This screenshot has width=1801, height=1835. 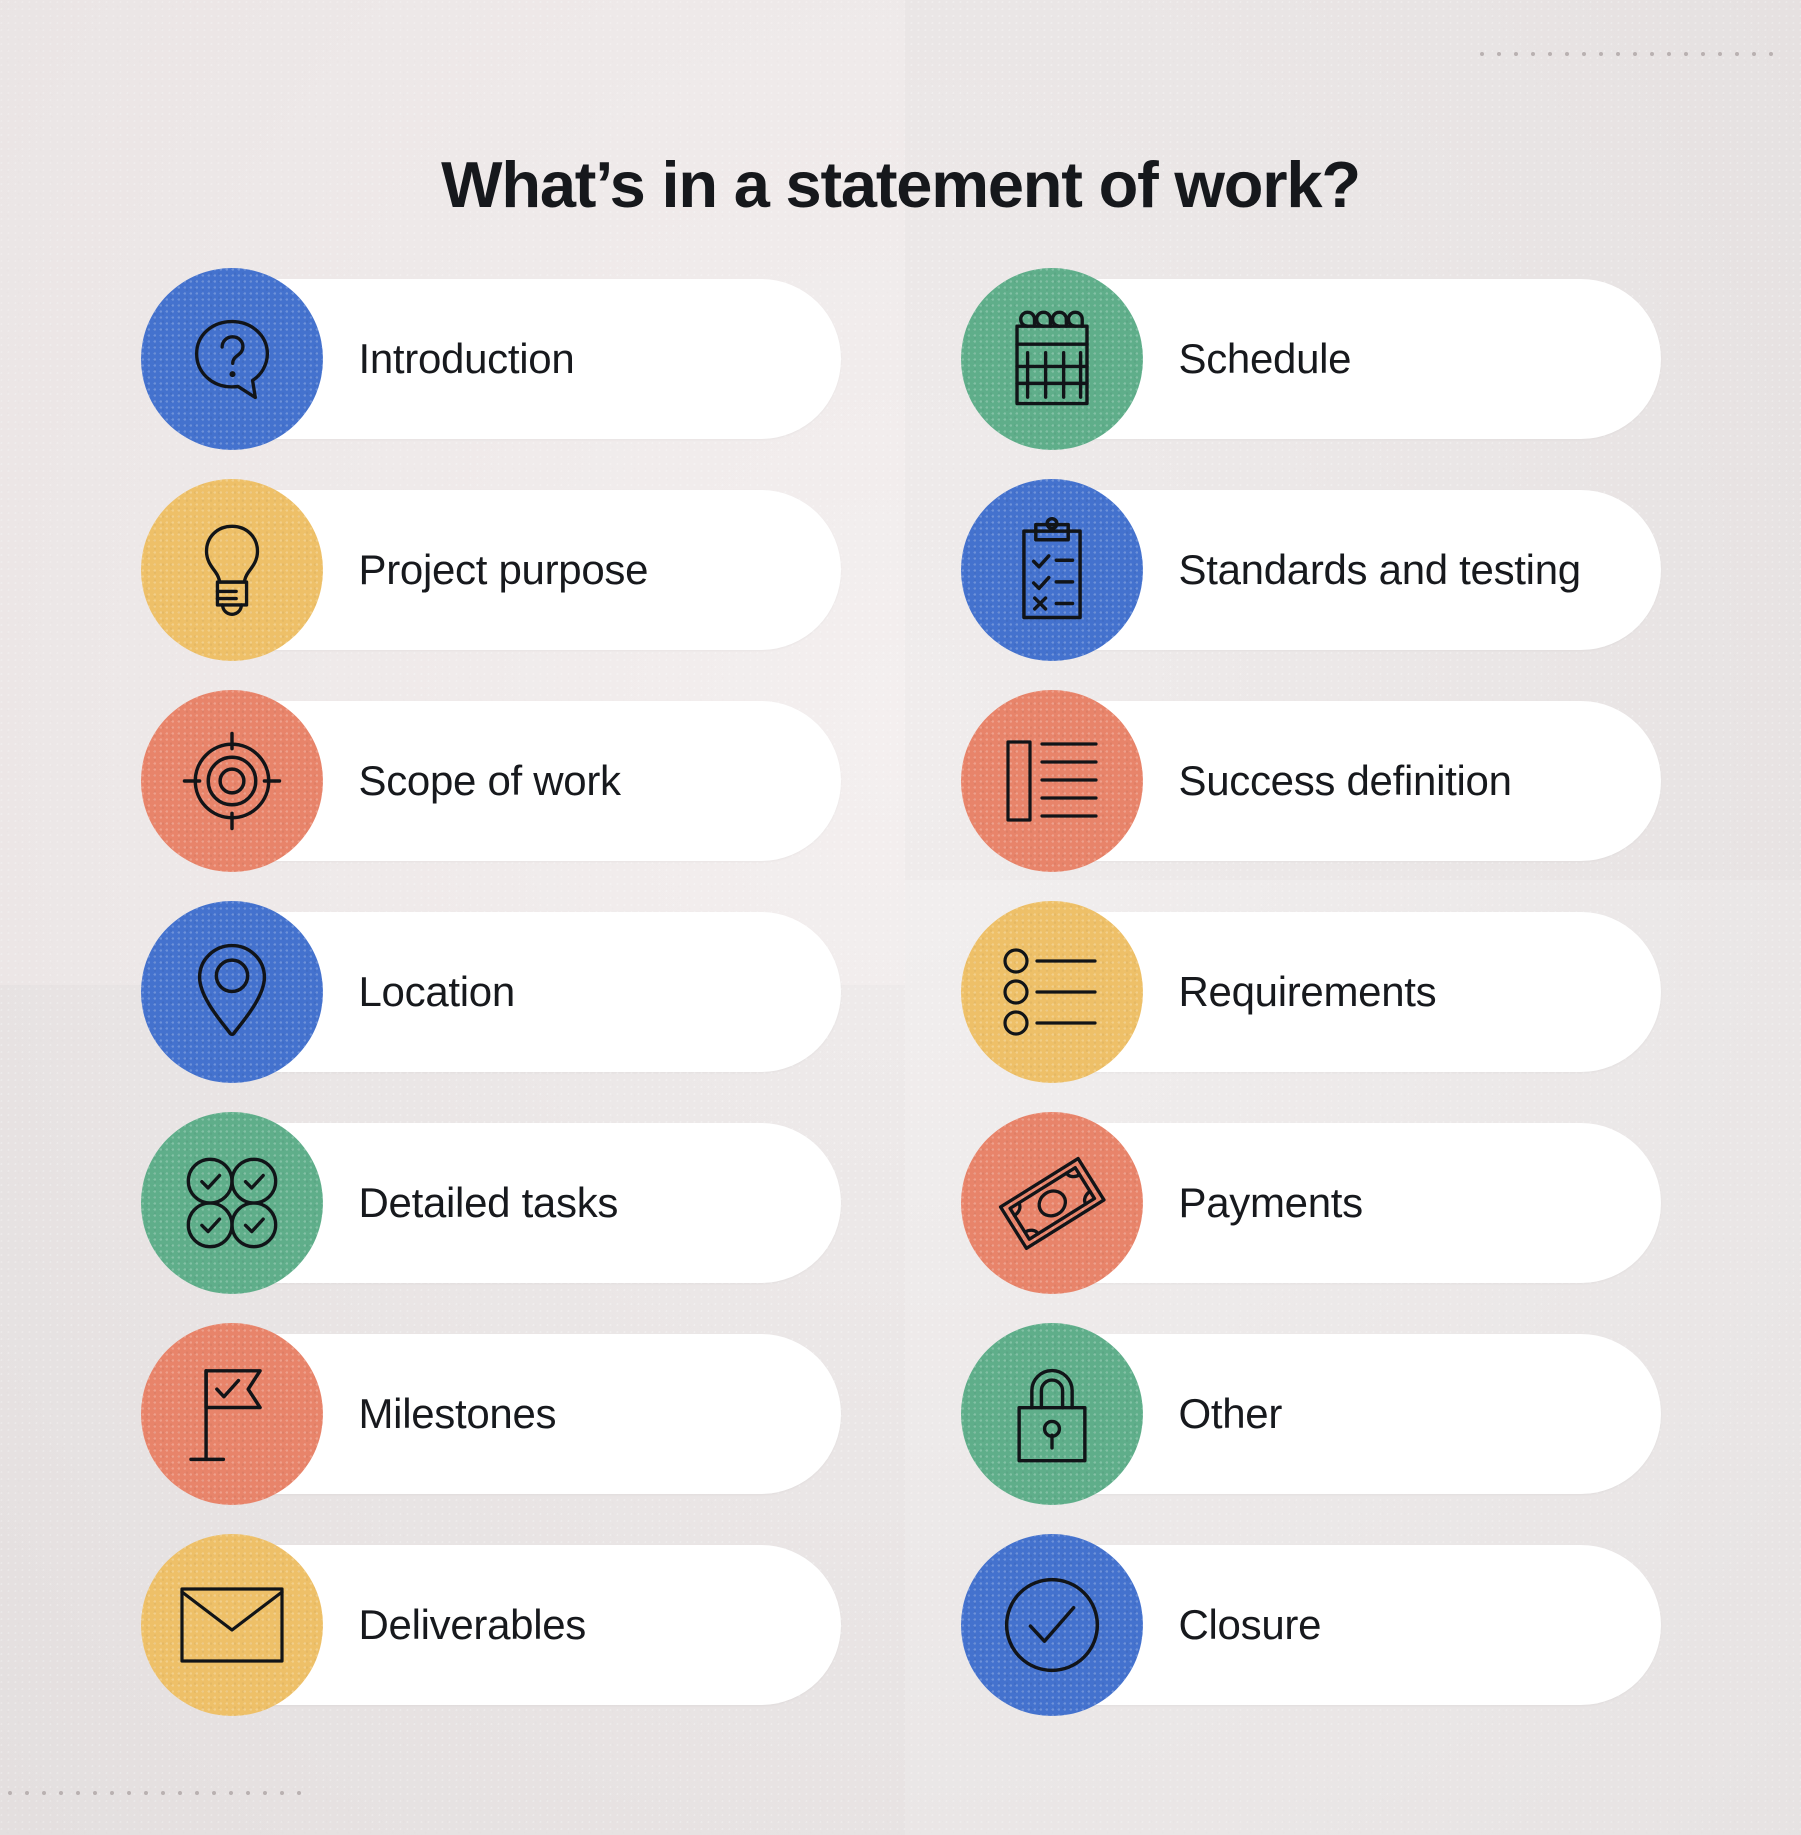 What do you see at coordinates (1051, 359) in the screenshot?
I see `calendar-icon` at bounding box center [1051, 359].